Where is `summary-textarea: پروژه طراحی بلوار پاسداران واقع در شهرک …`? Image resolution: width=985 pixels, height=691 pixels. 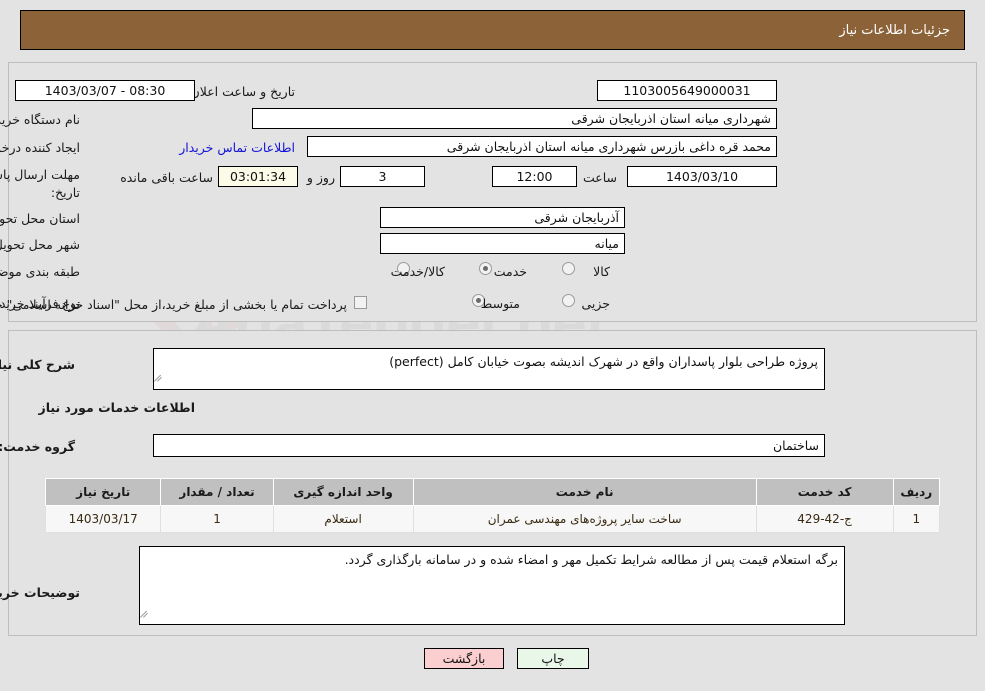 summary-textarea: پروژه طراحی بلوار پاسداران واقع در شهرک … is located at coordinates (489, 369).